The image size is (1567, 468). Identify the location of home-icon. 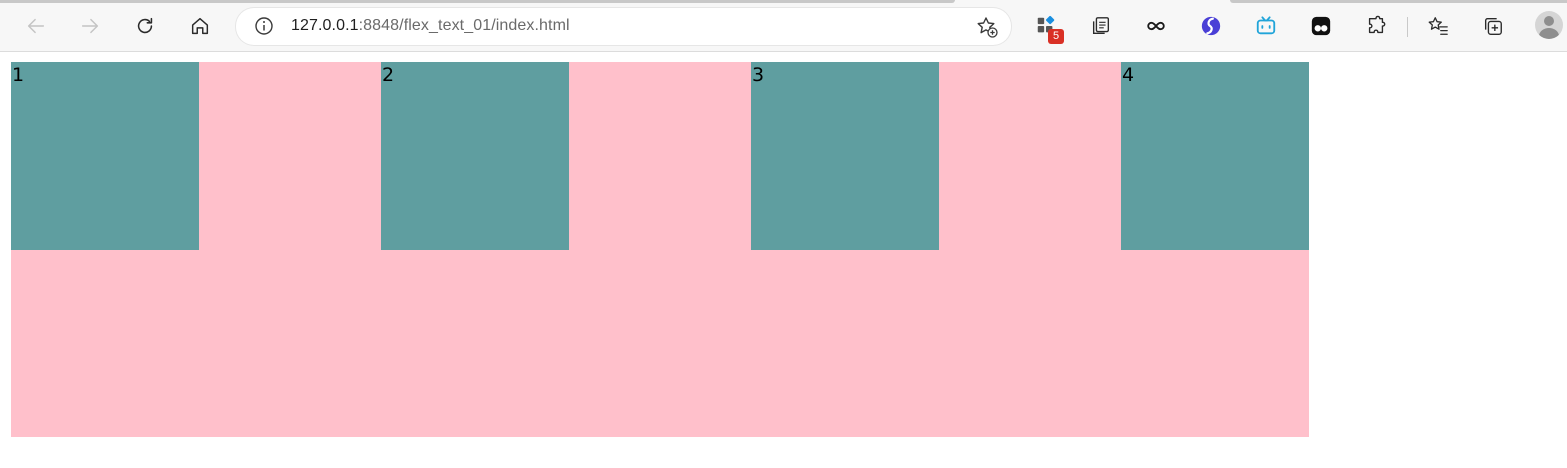
(200, 26).